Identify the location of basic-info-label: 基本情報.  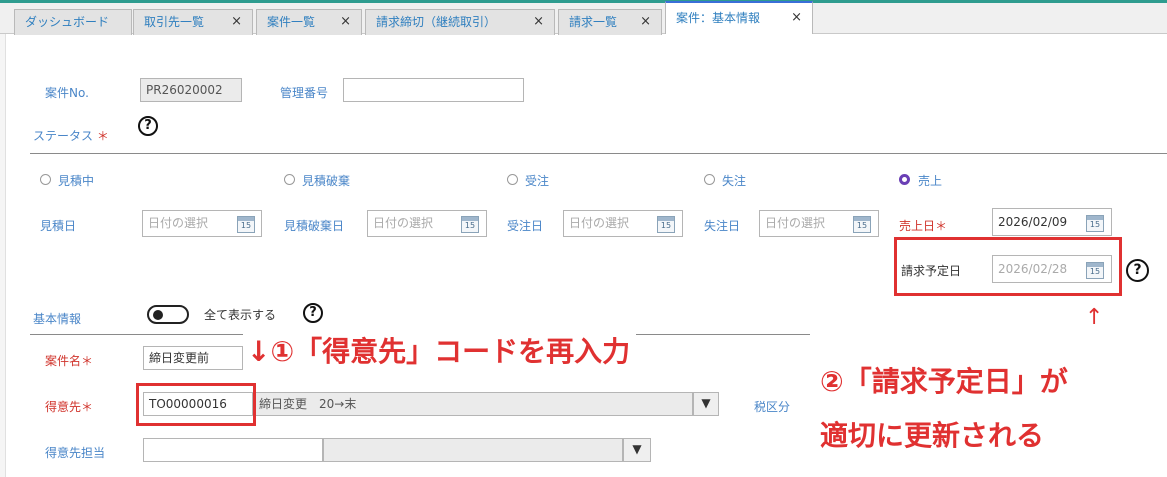
(57, 319).